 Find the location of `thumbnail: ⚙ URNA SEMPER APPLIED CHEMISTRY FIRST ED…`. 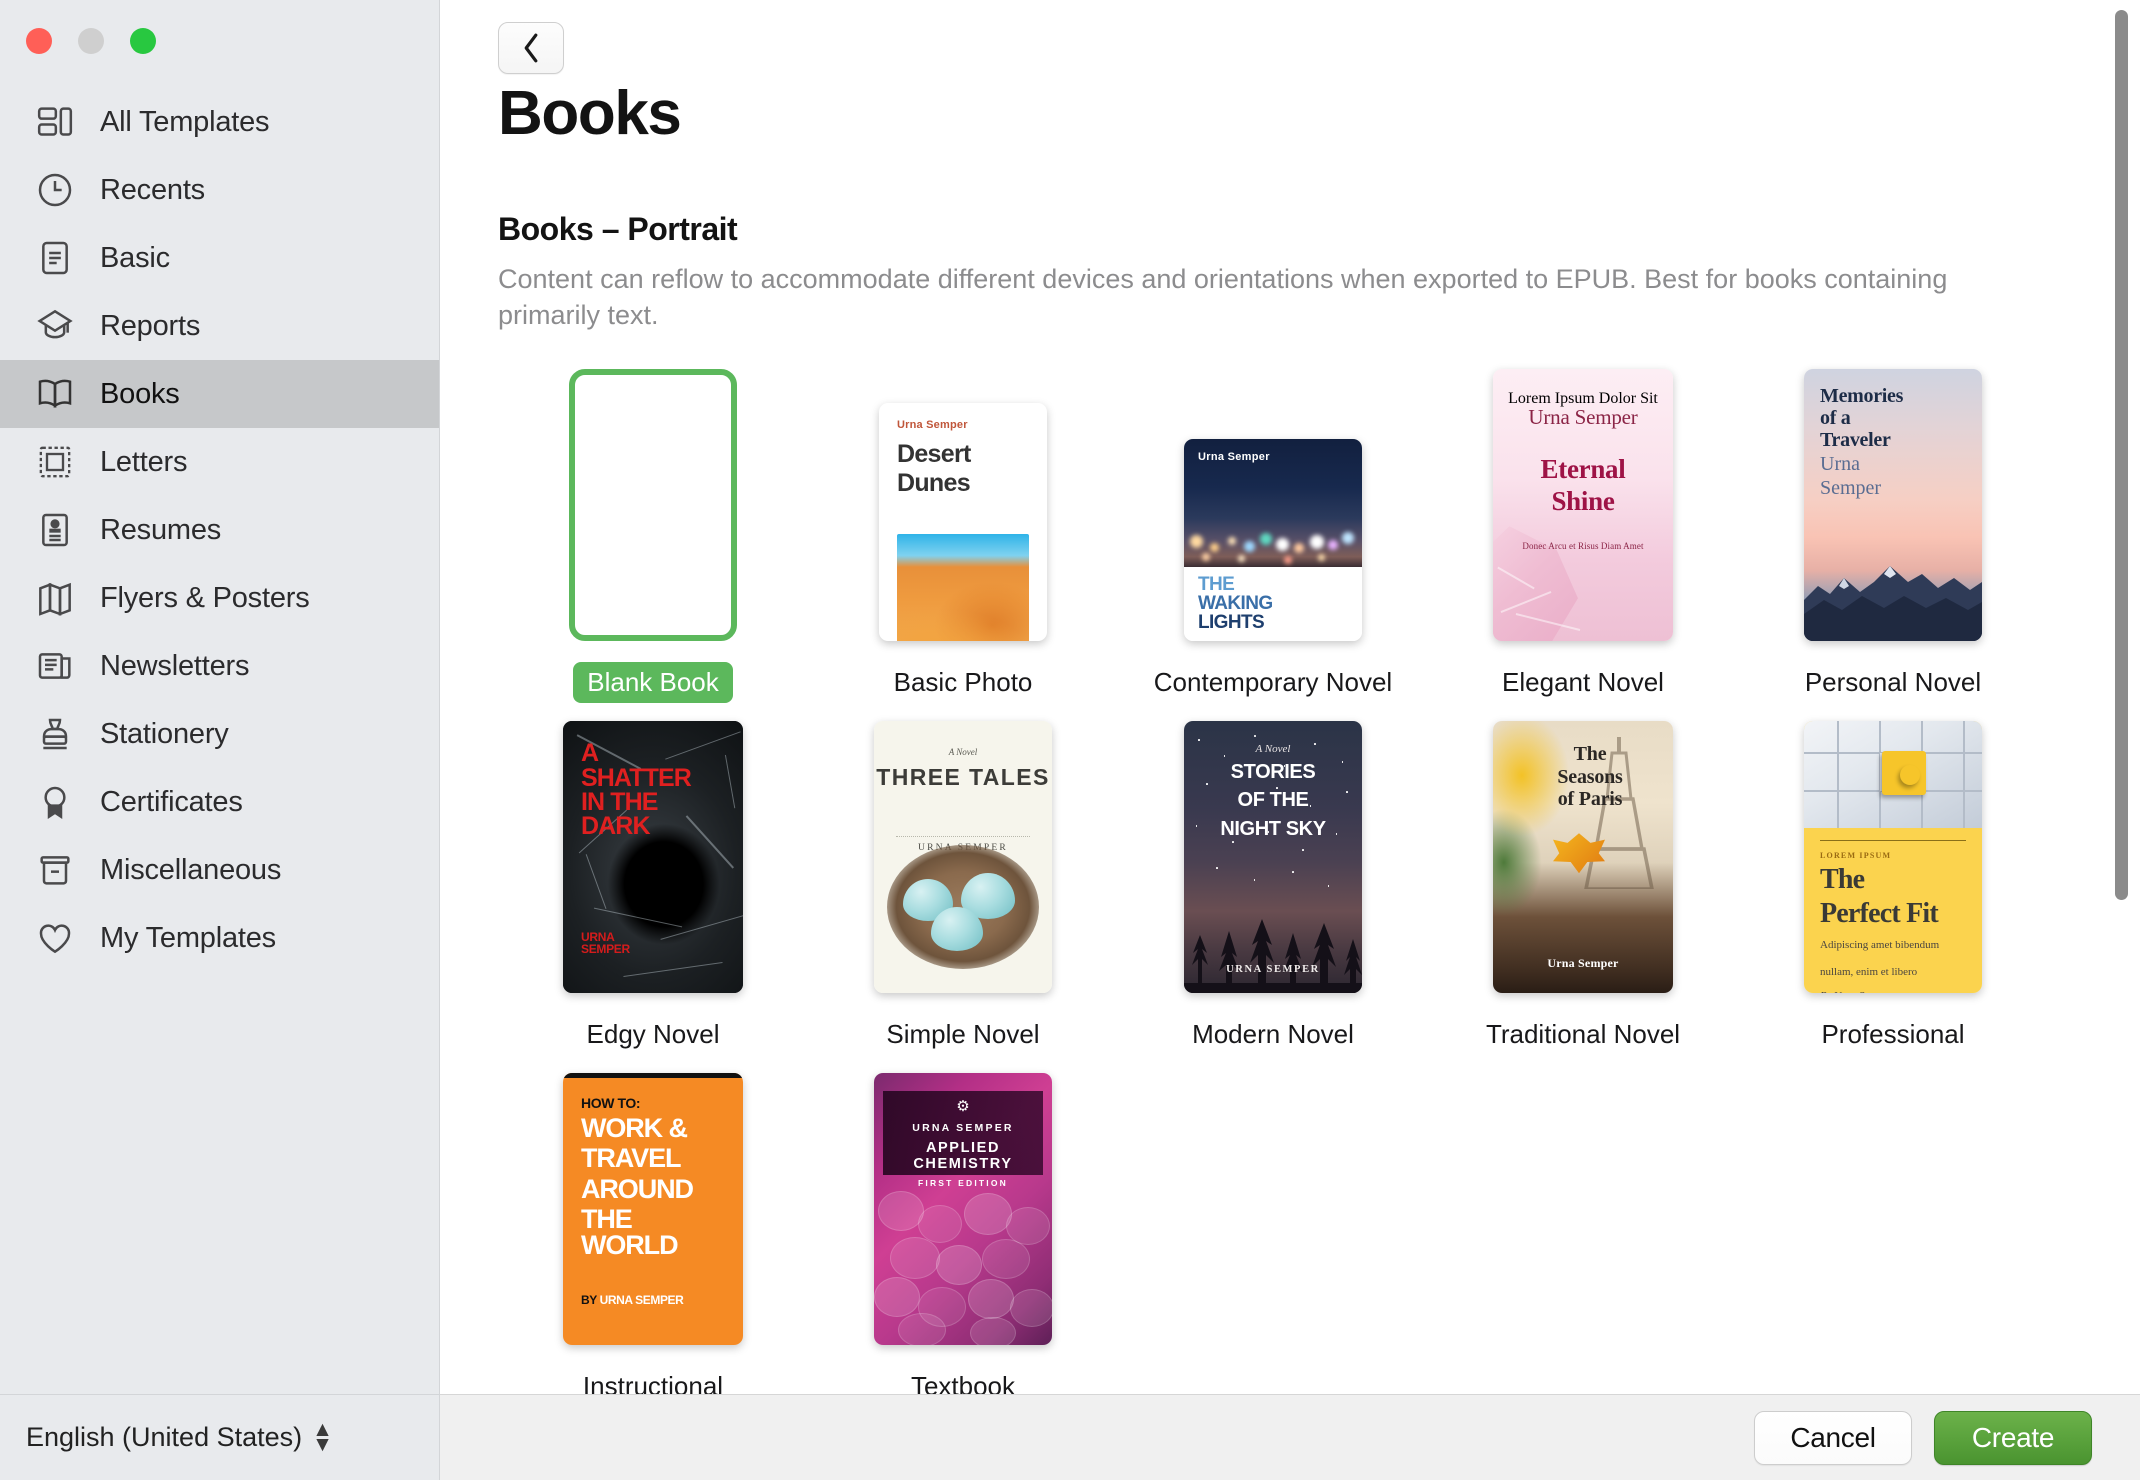

thumbnail: ⚙ URNA SEMPER APPLIED CHEMISTRY FIRST ED… is located at coordinates (963, 1209).